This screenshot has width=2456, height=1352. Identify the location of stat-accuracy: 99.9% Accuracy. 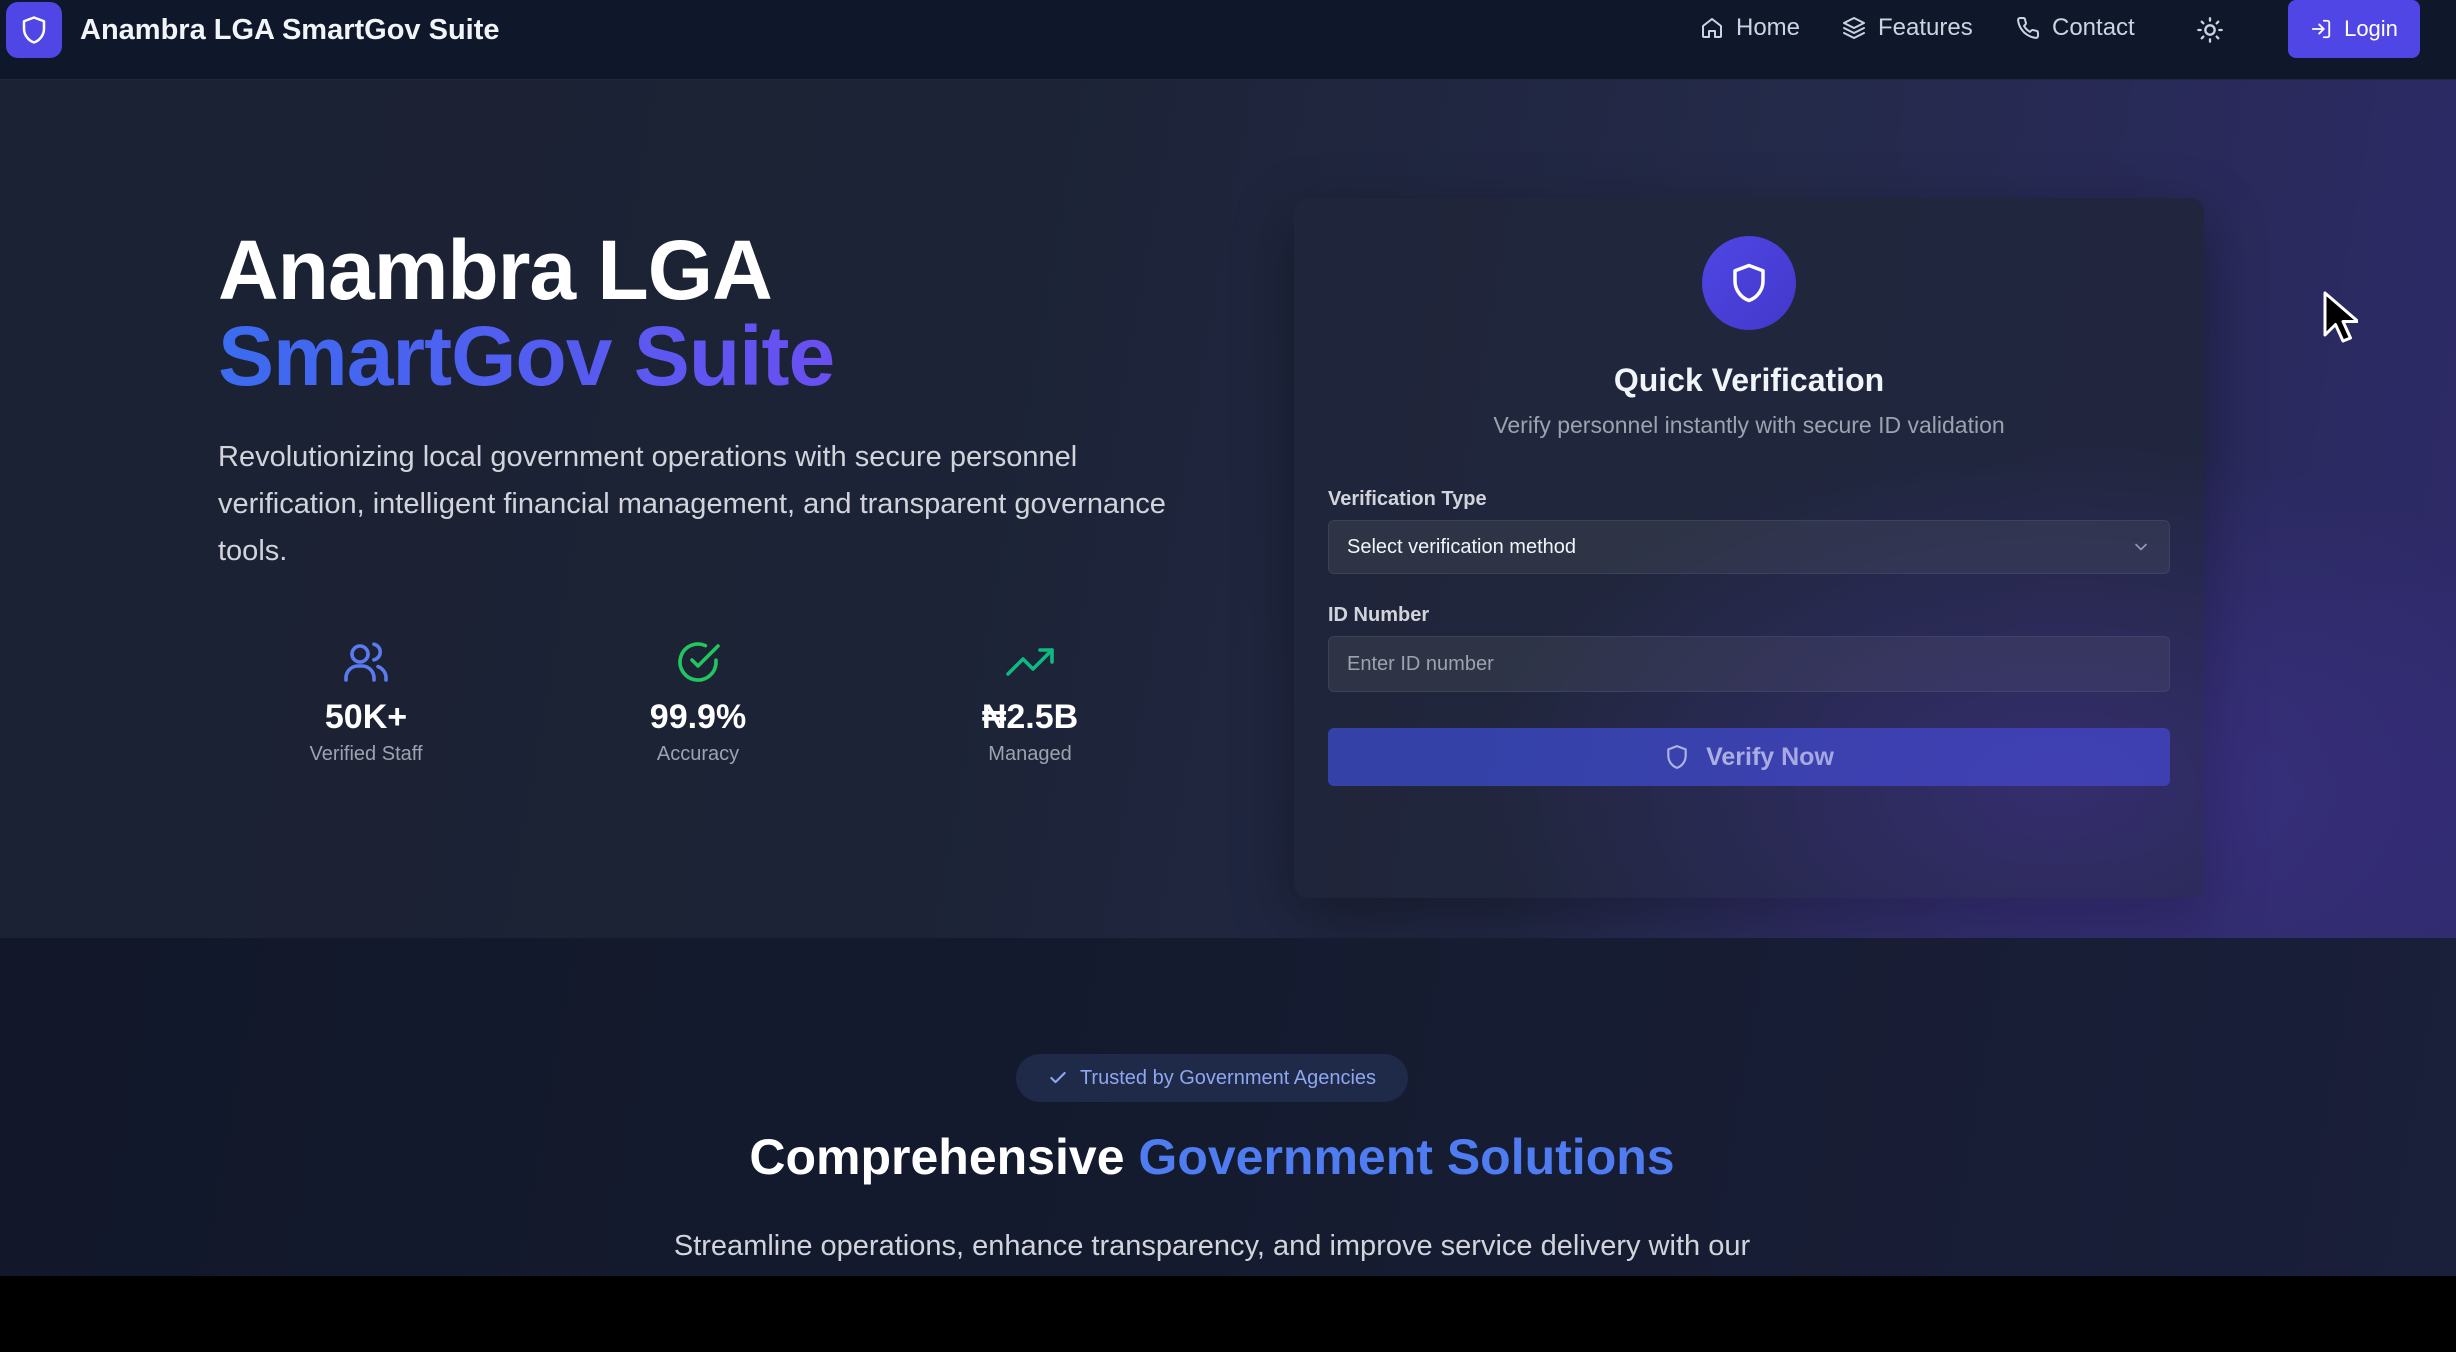
(698, 702).